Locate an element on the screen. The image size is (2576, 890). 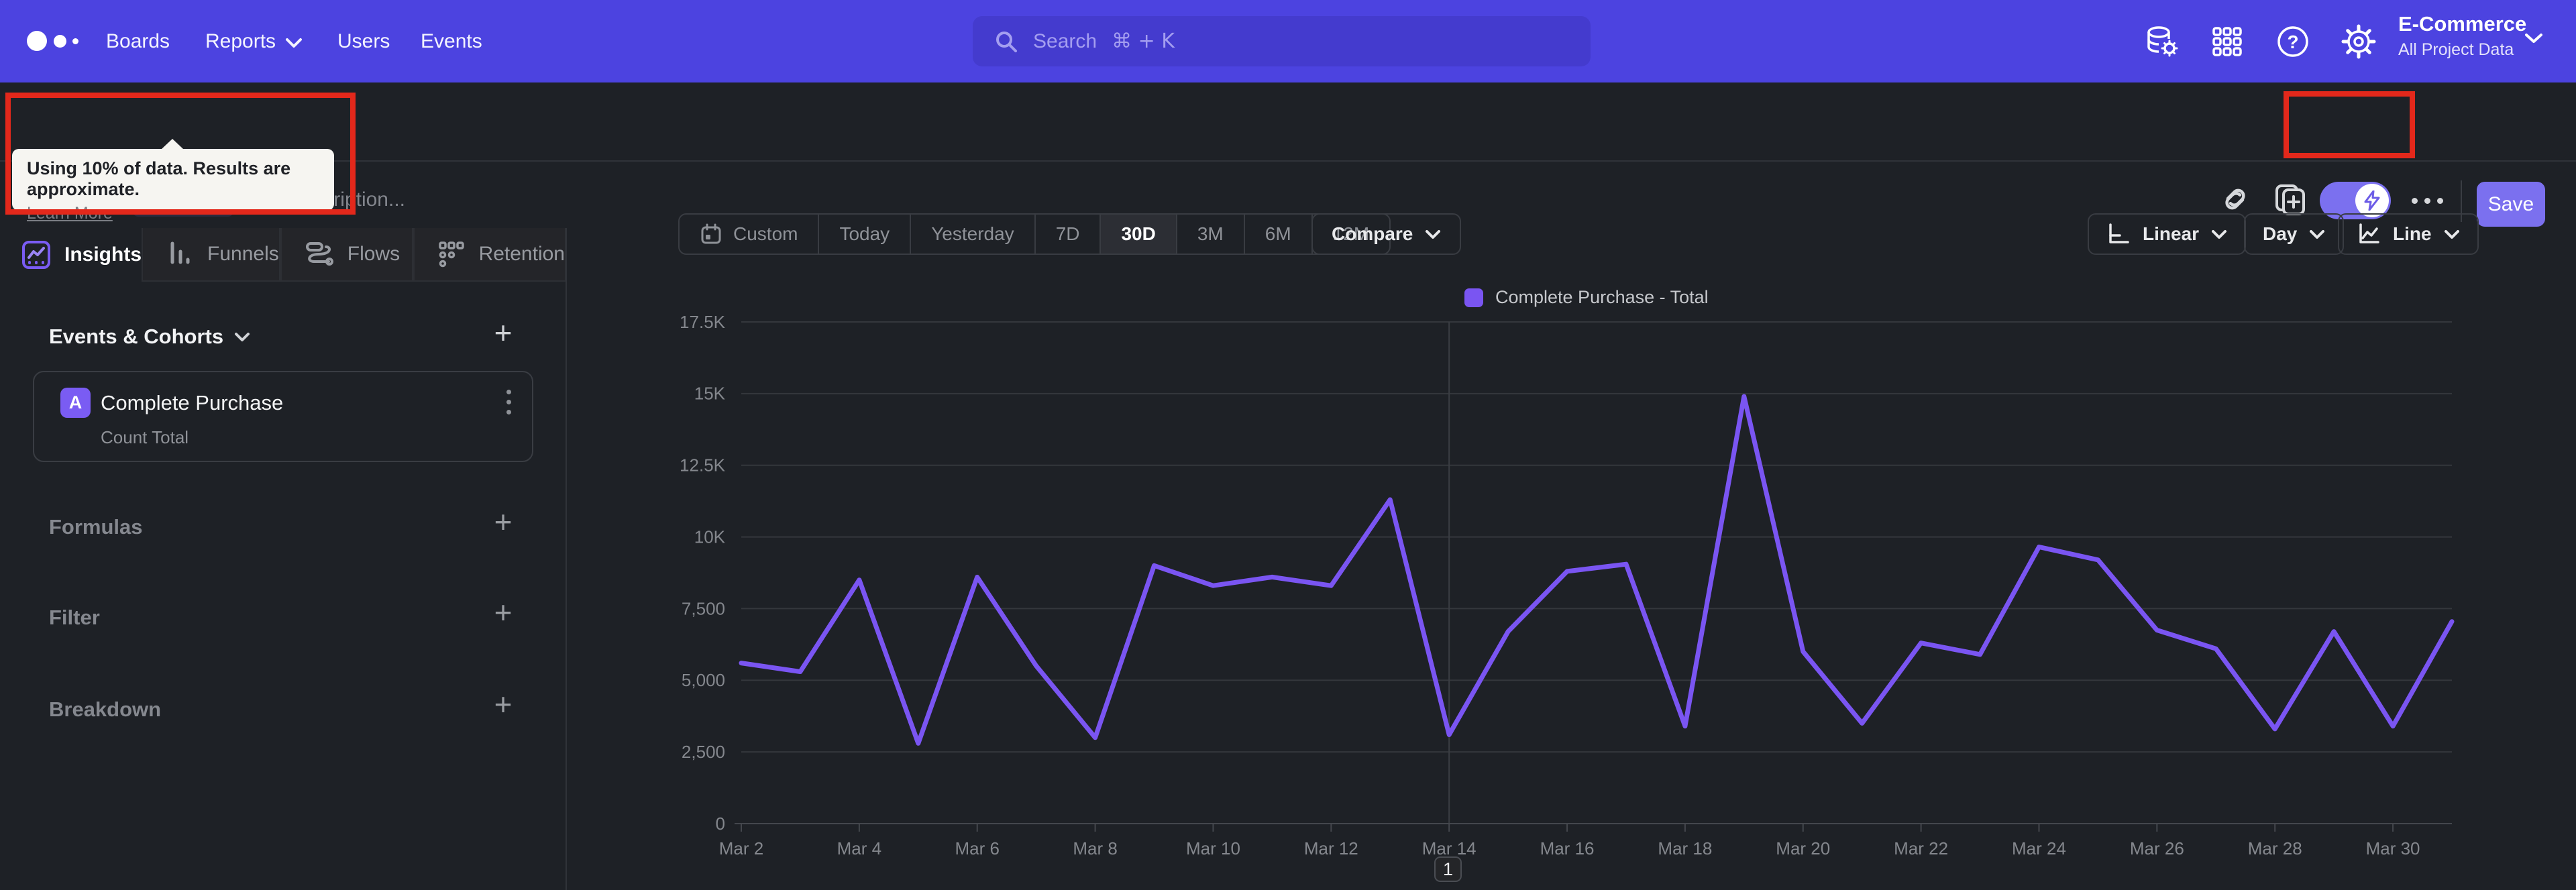
x-axis-label: Mar 30 is located at coordinates (2393, 848).